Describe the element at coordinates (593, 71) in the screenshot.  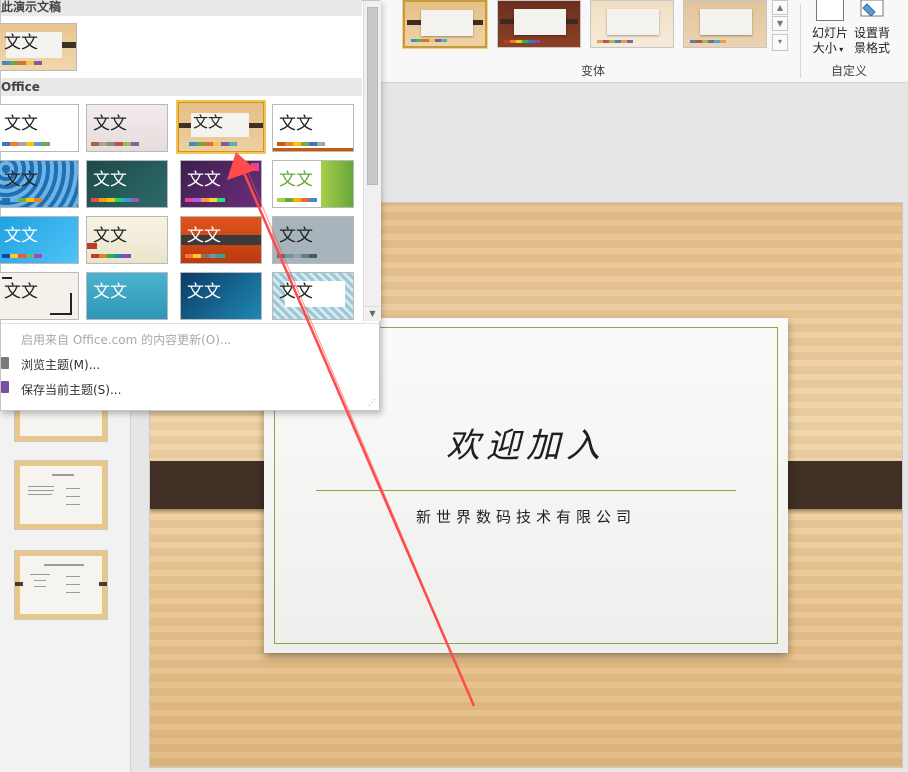
I see `variants-group-label: 变体` at that location.